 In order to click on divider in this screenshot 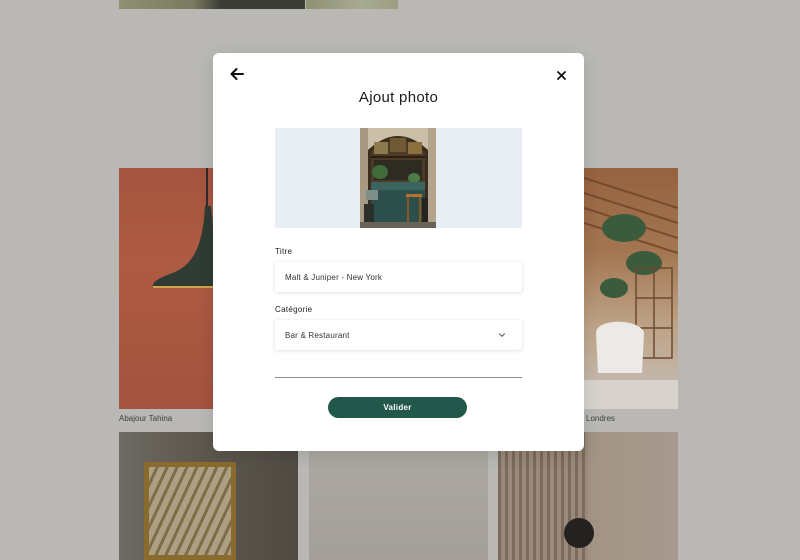, I will do `click(398, 377)`.